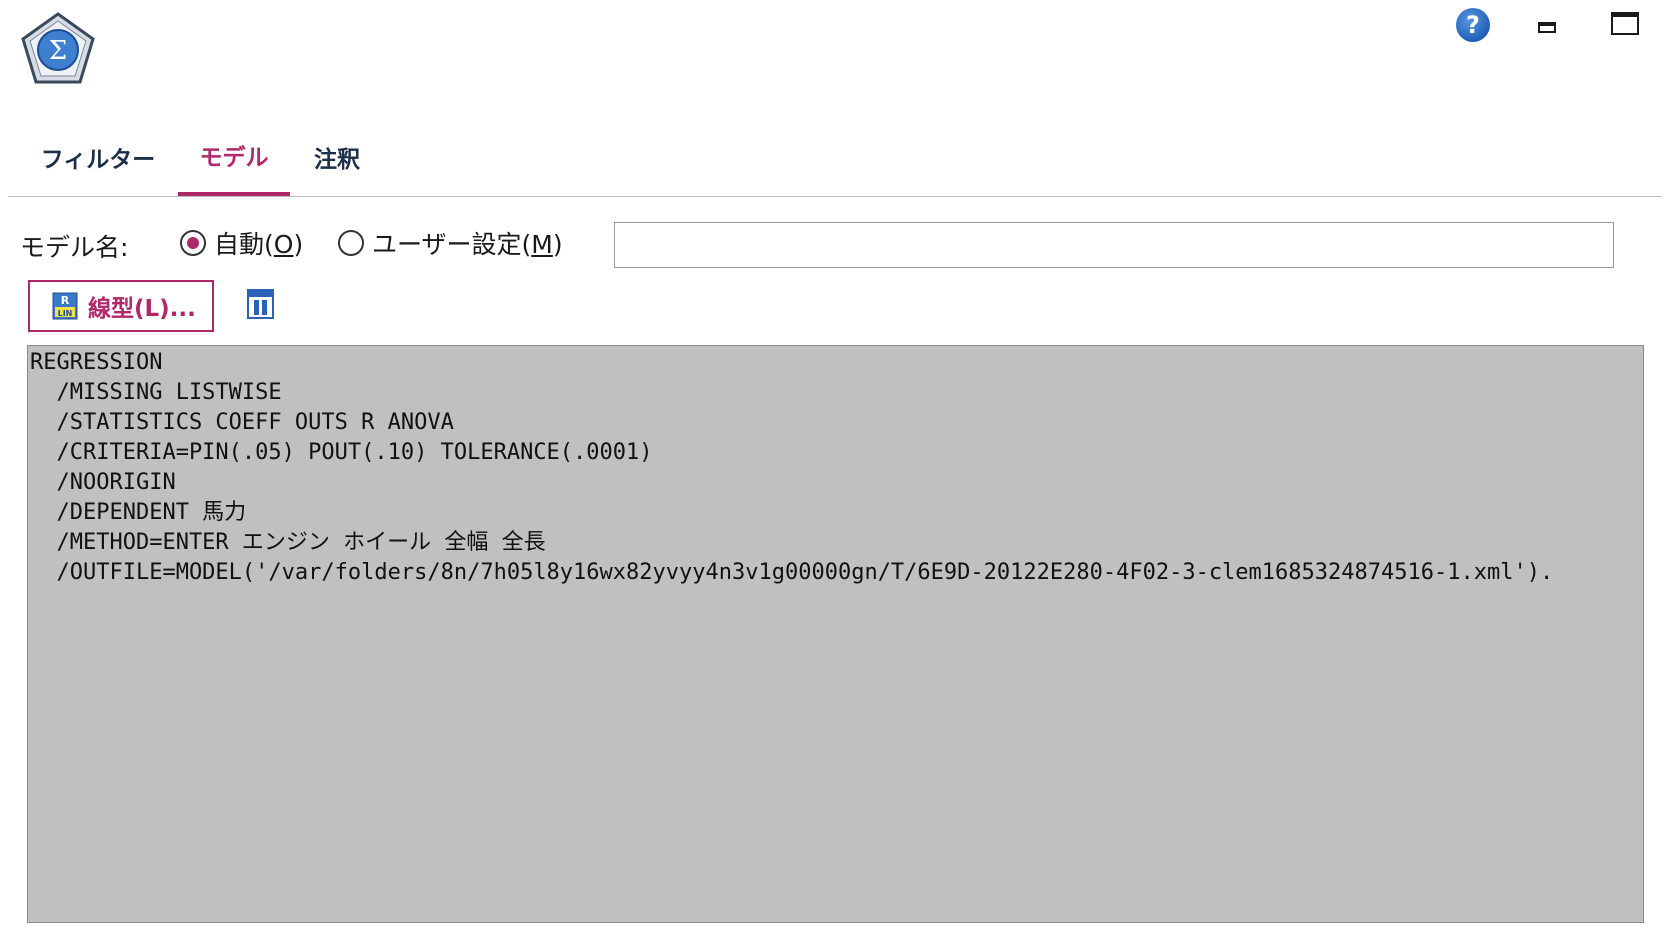 The image size is (1670, 948). Describe the element at coordinates (242, 422) in the screenshot. I see `syntax-line: /STATISTICS COEFF OUTS R ANOVA` at that location.